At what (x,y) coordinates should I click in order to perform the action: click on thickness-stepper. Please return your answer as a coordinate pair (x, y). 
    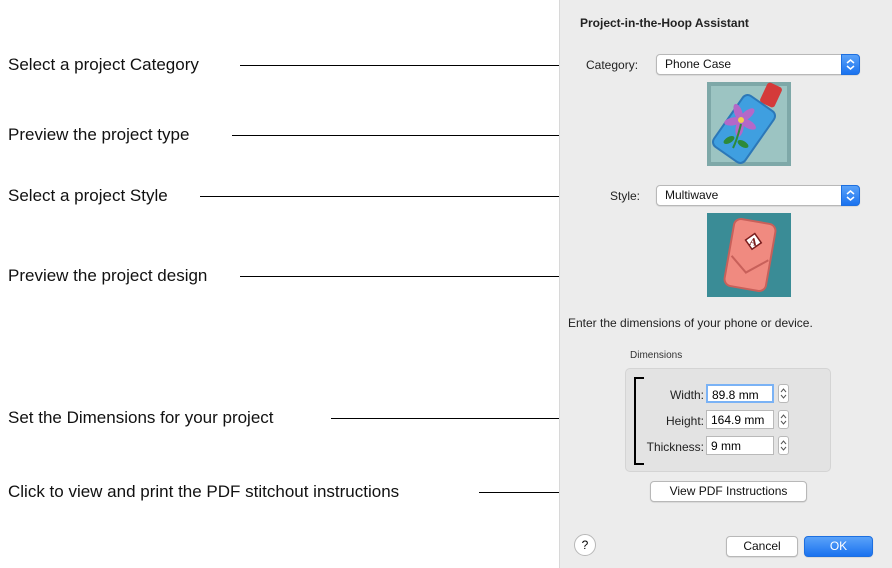
    Looking at the image, I should click on (783, 445).